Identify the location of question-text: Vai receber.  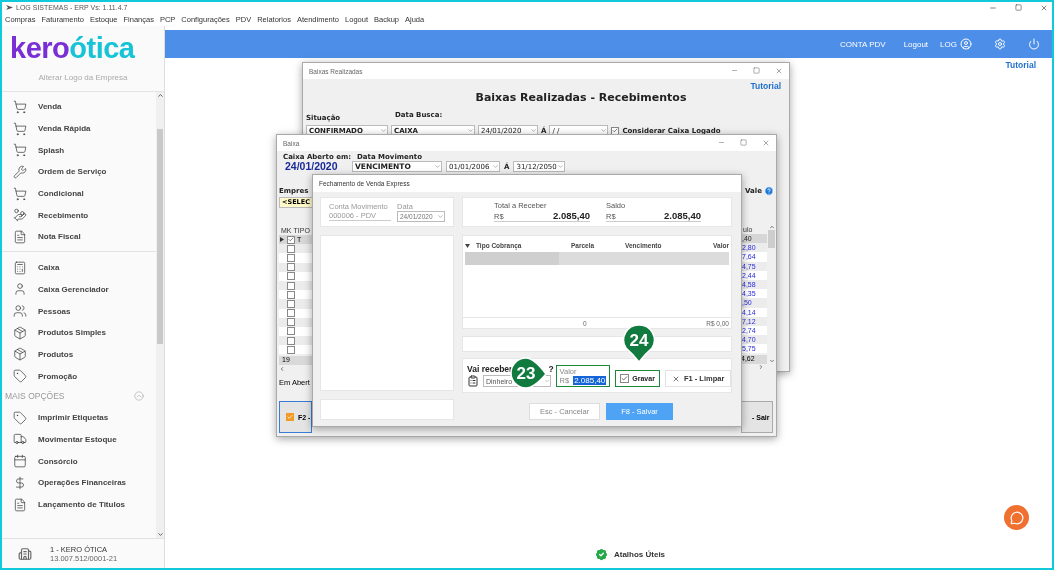
(490, 369).